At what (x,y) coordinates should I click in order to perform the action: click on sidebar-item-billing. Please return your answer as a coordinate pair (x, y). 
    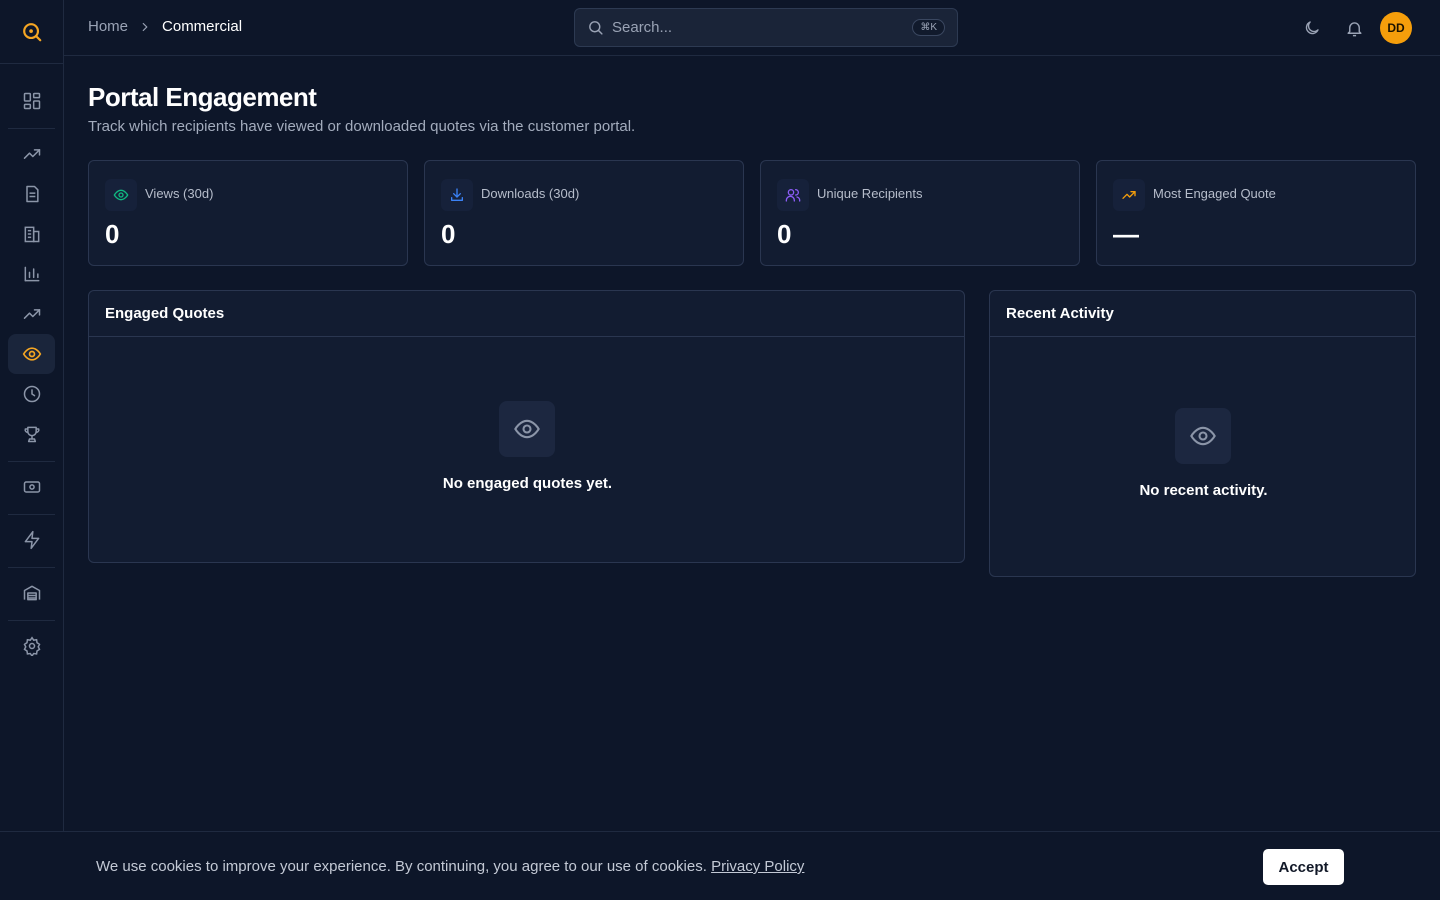
    Looking at the image, I should click on (31, 487).